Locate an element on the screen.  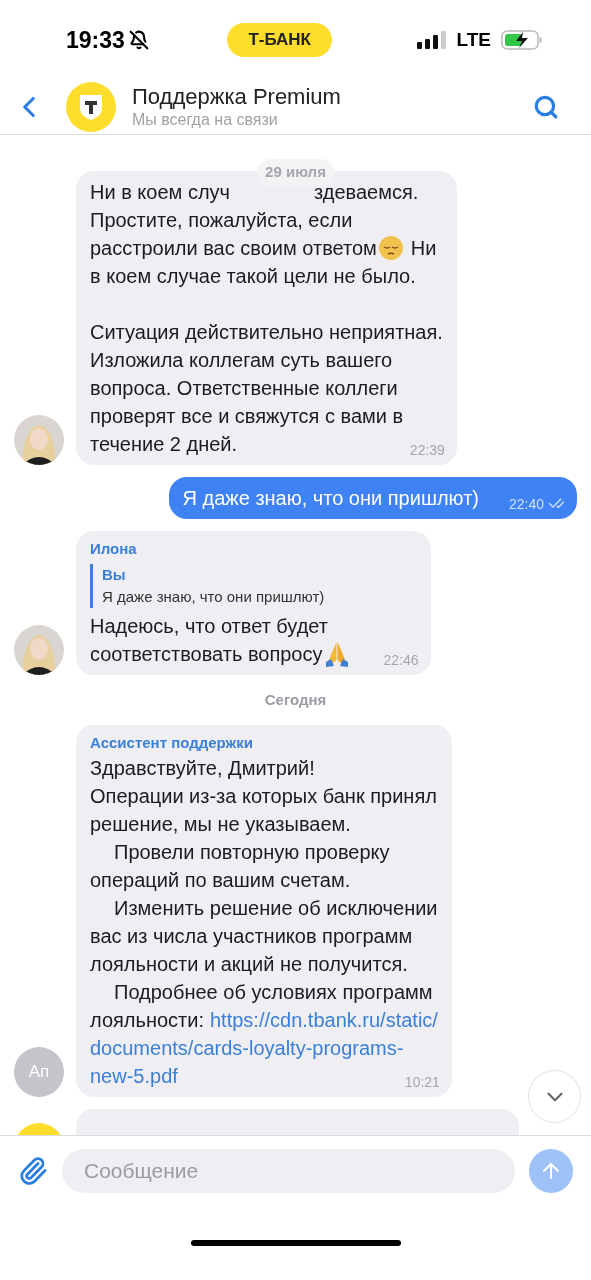
message-text: Подробнее об условиях программ is located at coordinates (273, 992).